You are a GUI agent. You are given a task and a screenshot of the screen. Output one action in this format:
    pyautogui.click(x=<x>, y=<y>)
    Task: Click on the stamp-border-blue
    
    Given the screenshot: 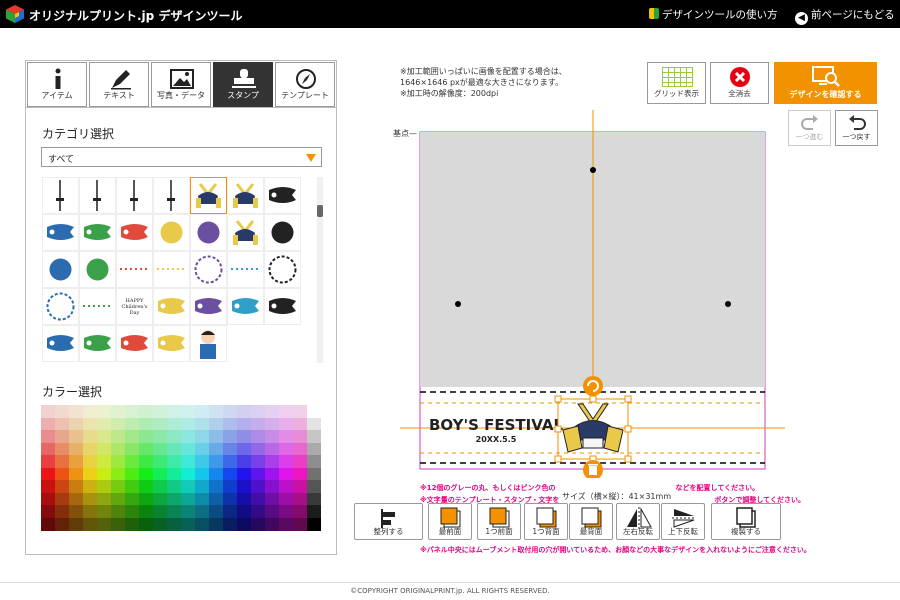 What is the action you would take?
    pyautogui.click(x=97, y=306)
    